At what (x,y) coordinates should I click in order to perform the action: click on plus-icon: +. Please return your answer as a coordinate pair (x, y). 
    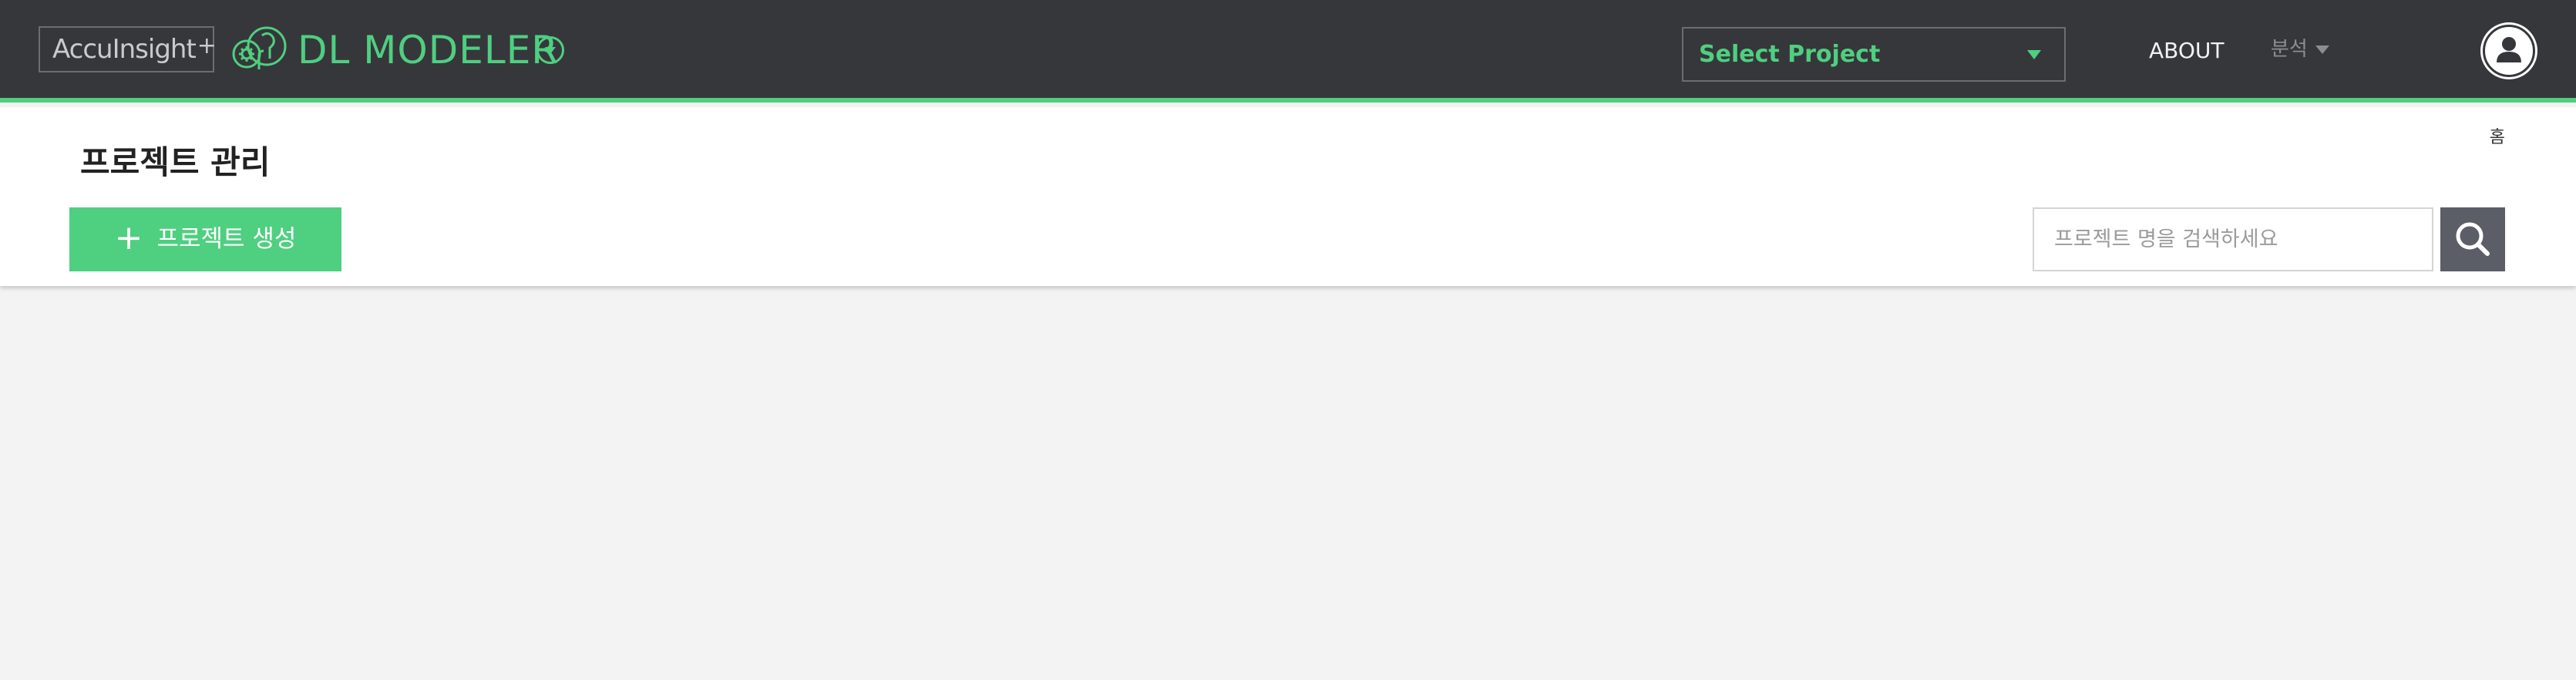
    Looking at the image, I should click on (128, 238).